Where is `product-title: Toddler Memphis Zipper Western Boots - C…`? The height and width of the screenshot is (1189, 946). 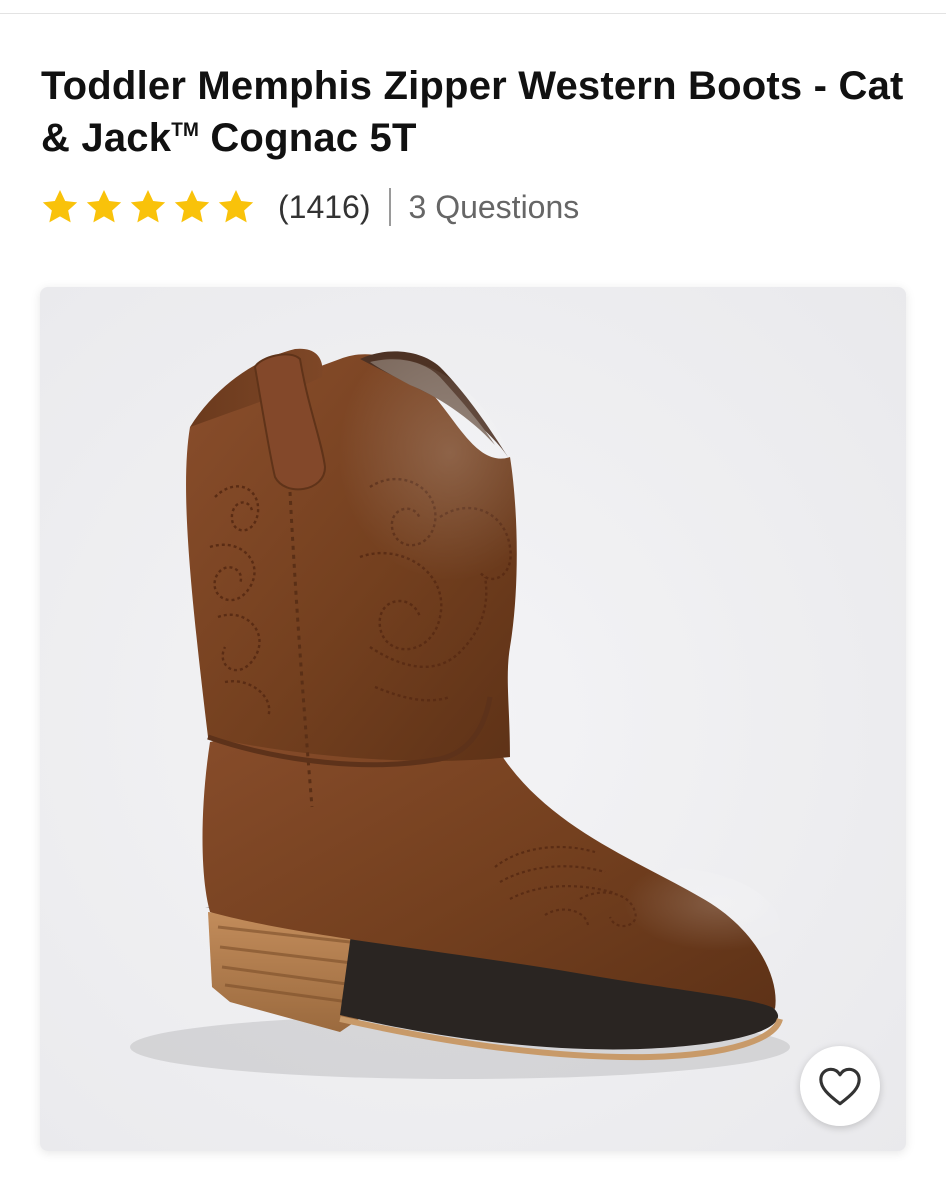
product-title: Toddler Memphis Zipper Western Boots - C… is located at coordinates (481, 112).